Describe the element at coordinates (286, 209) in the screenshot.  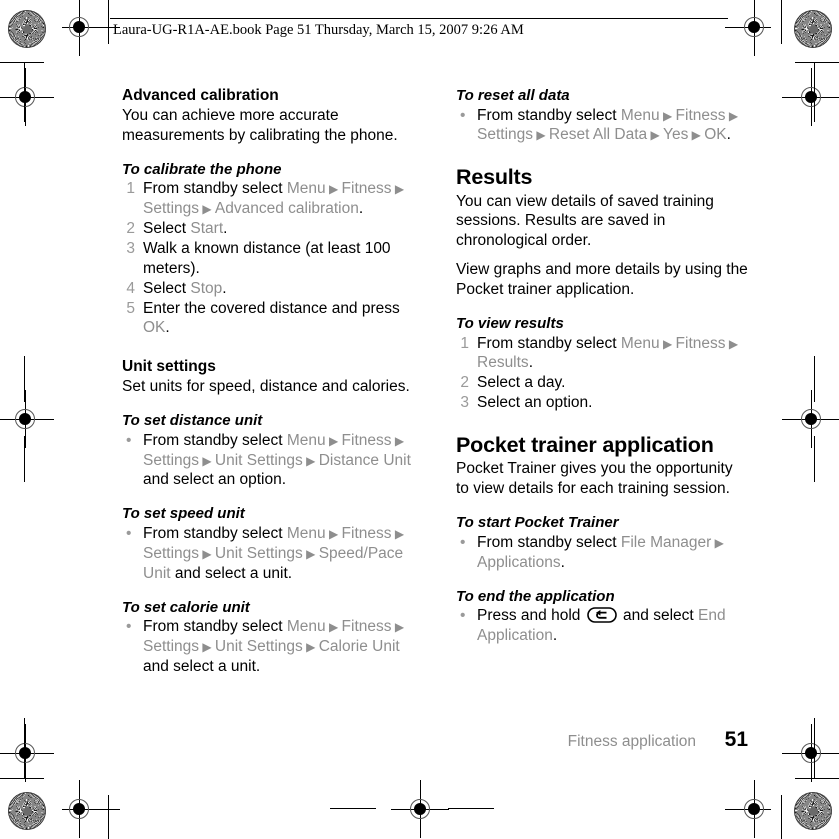
I see `menu-item: Advanced calibration` at that location.